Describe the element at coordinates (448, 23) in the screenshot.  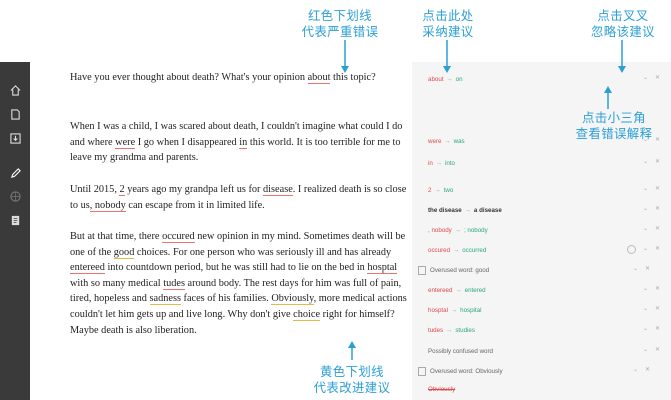
I see `callout-accept: 点击此处 采纳建议` at that location.